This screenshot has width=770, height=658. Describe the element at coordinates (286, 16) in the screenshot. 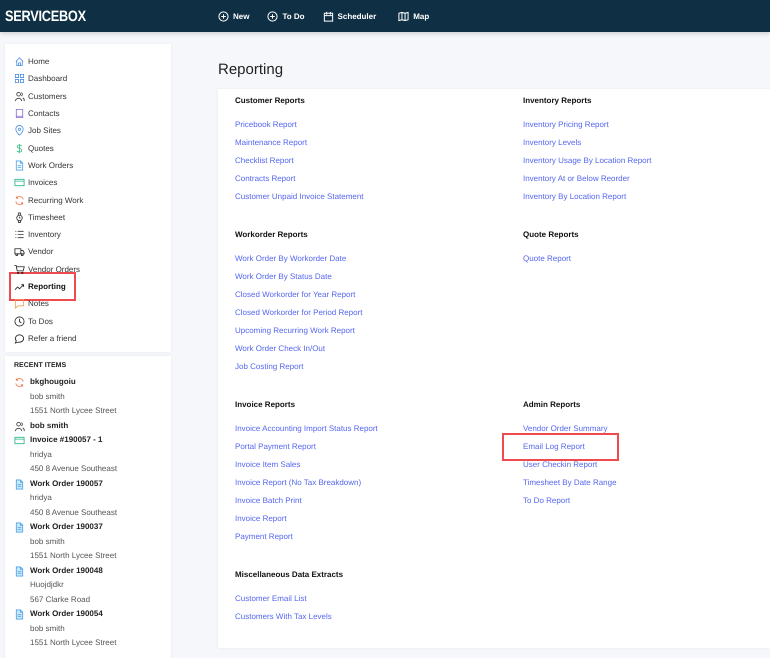

I see `nav-link: To Do` at that location.